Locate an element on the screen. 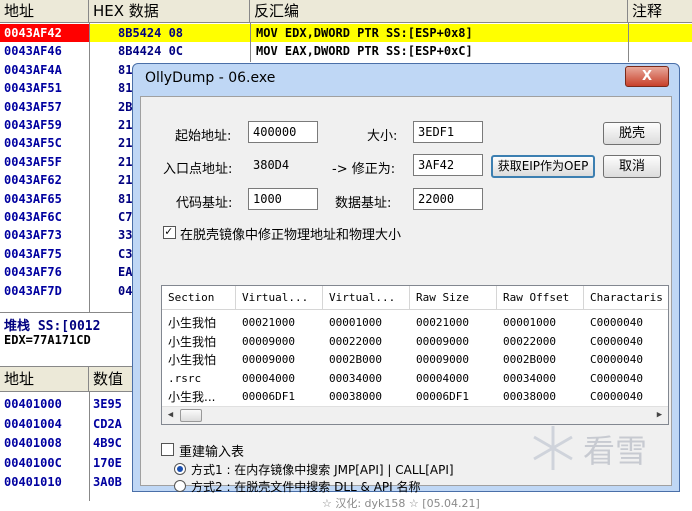  disasm-address: 0043AF7D is located at coordinates (33, 291).